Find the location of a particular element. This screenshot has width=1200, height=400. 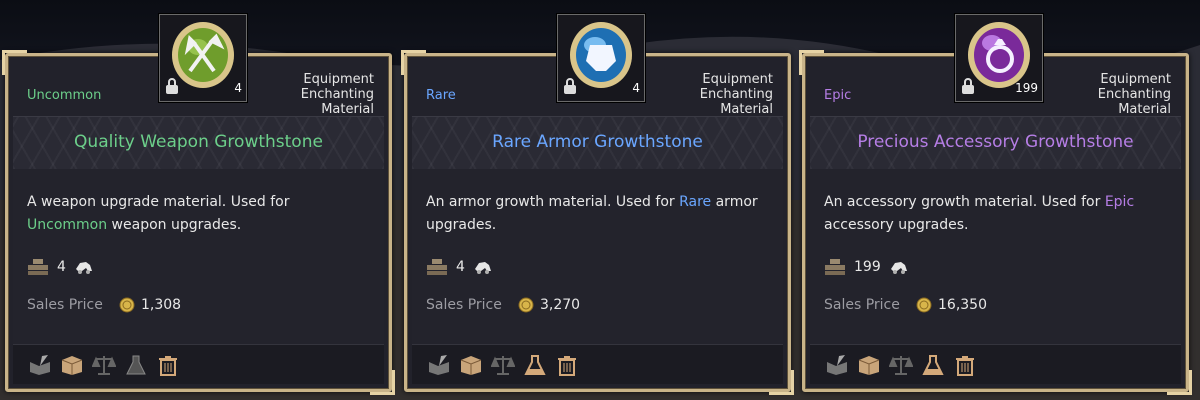

stock-row: 199 is located at coordinates (866, 267).